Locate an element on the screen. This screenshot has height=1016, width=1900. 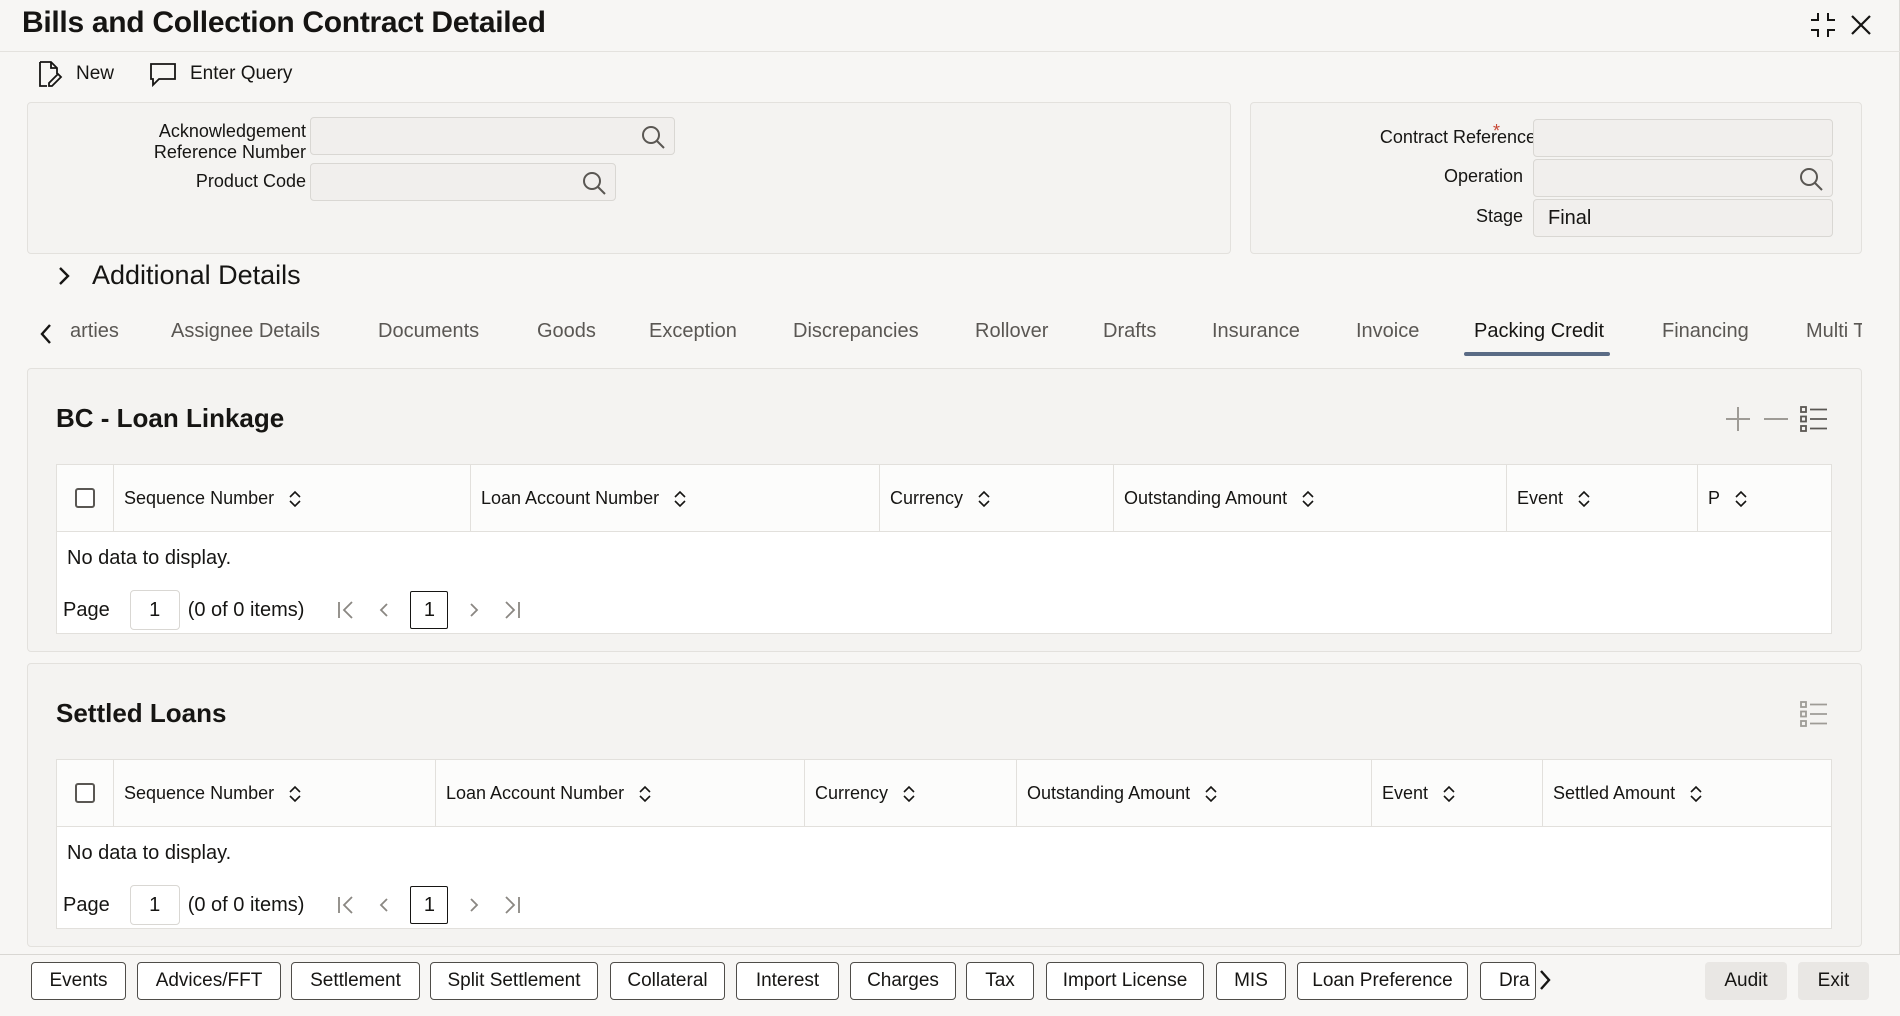
required-marker: * is located at coordinates (1496, 131).